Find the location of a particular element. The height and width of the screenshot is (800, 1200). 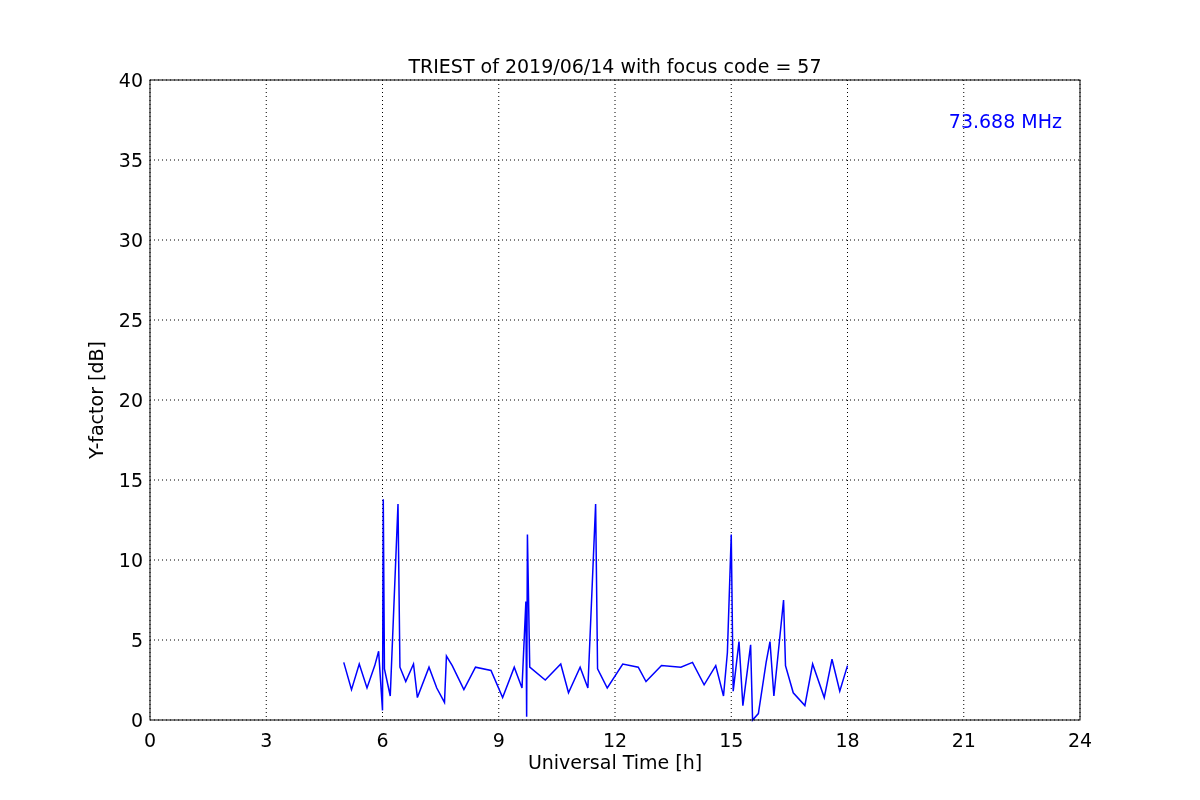

y-tick-label: 20 is located at coordinates (130, 400).